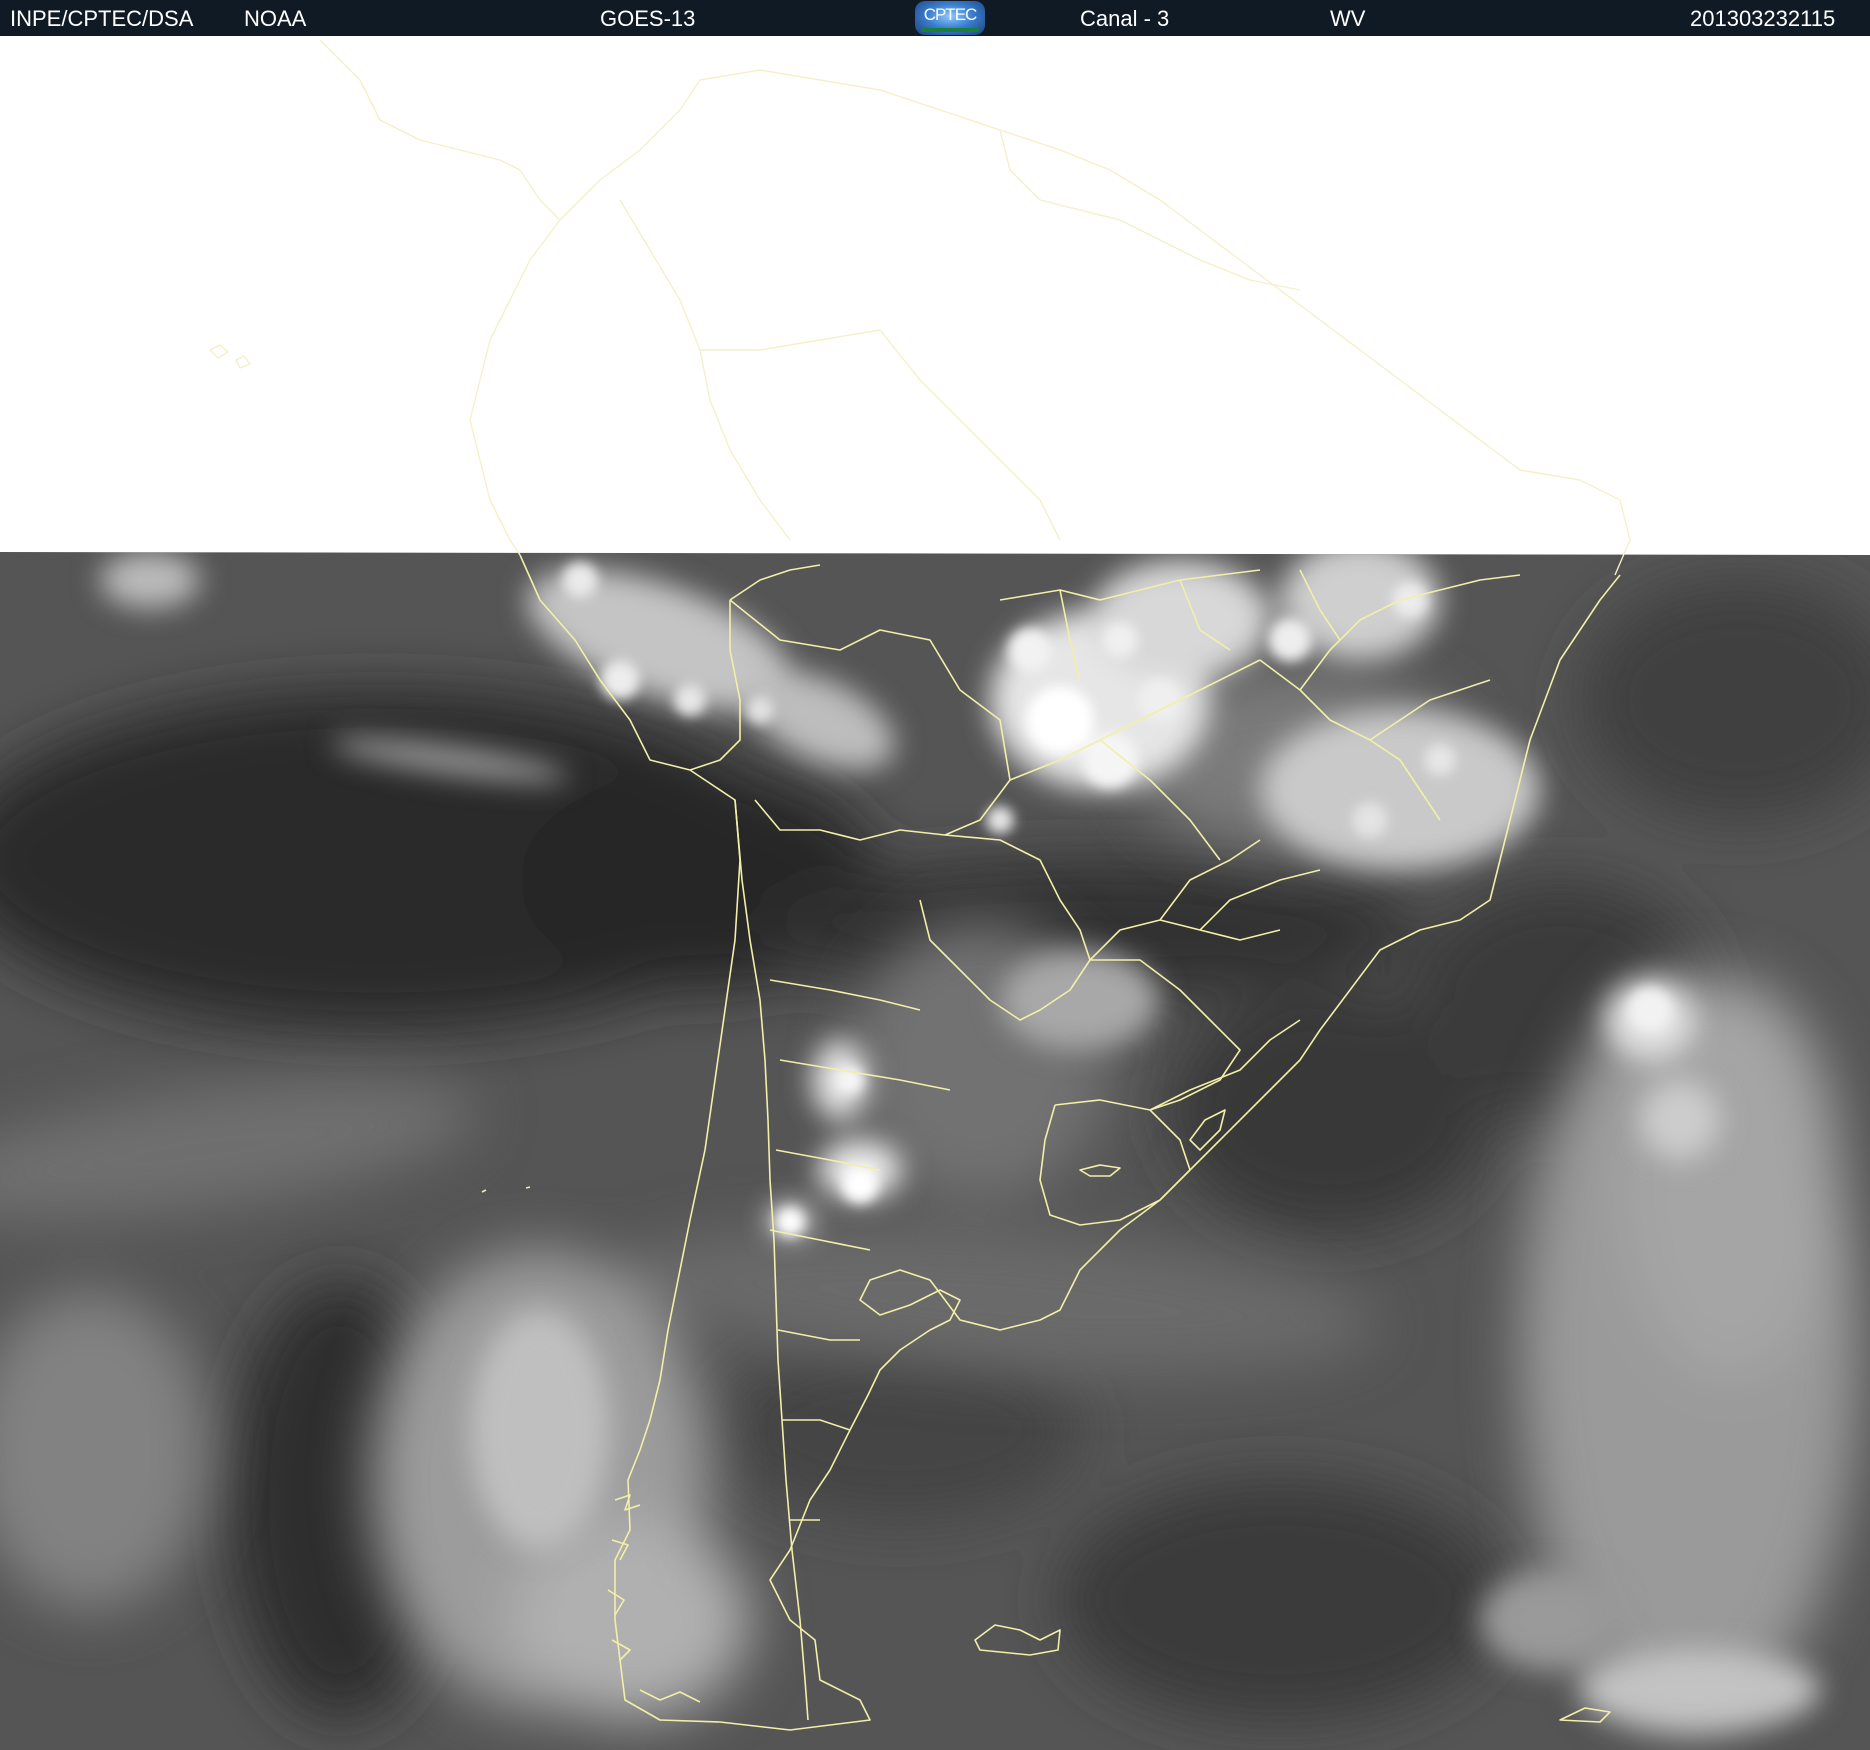  I want to click on timestamp-label: 201303232115, so click(1763, 18).